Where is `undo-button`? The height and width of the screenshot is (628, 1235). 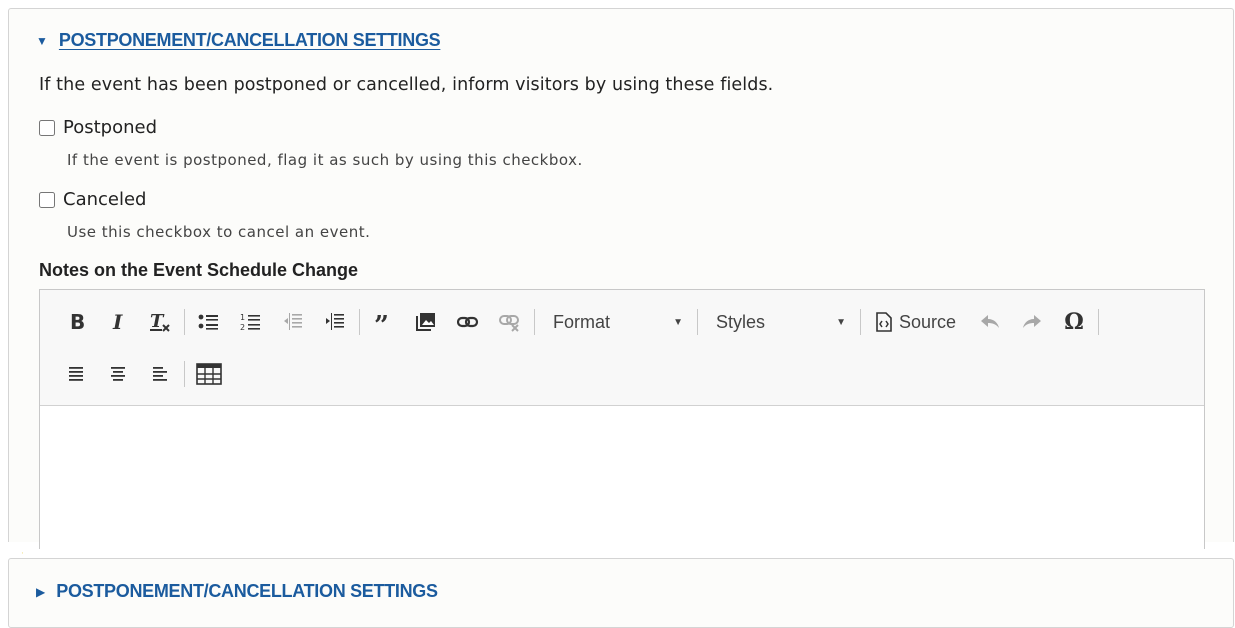
undo-button is located at coordinates (990, 322).